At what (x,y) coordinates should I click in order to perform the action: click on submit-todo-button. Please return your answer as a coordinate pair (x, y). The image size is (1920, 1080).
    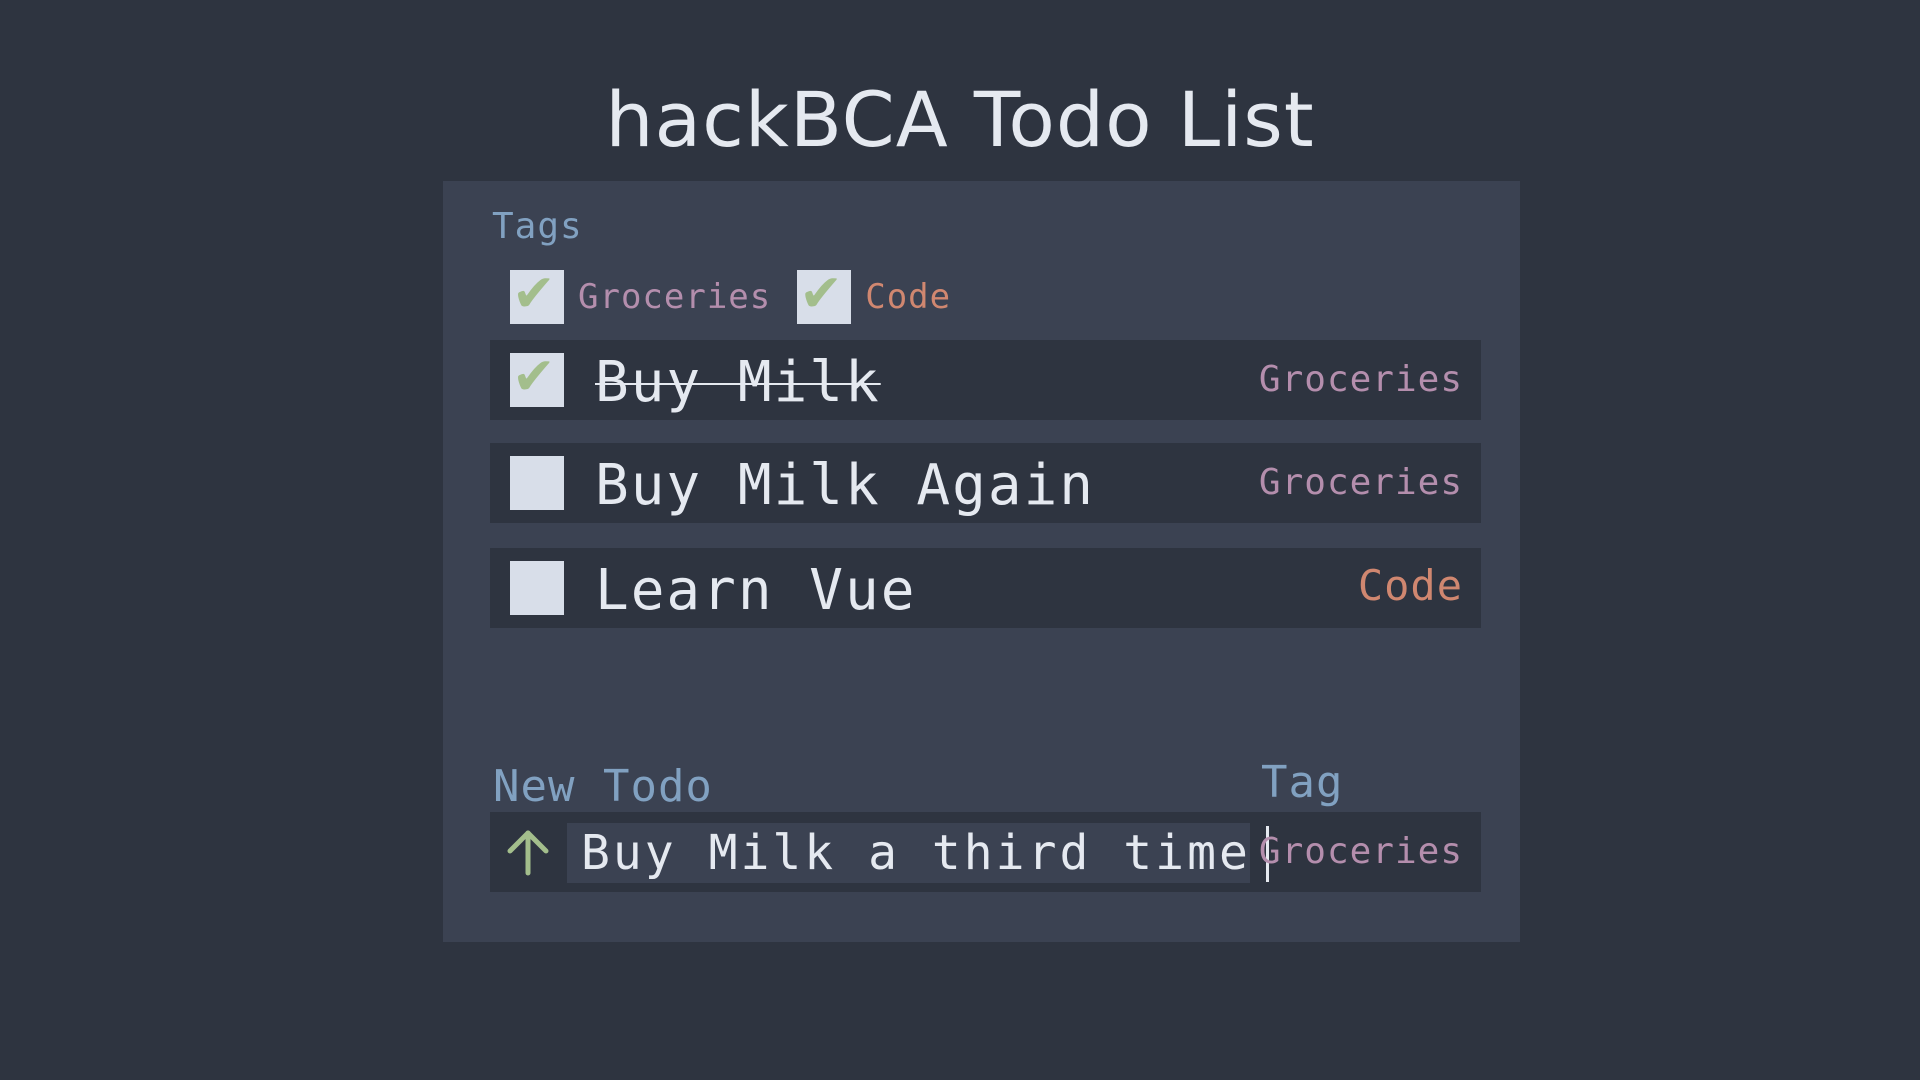
    Looking at the image, I should click on (528, 852).